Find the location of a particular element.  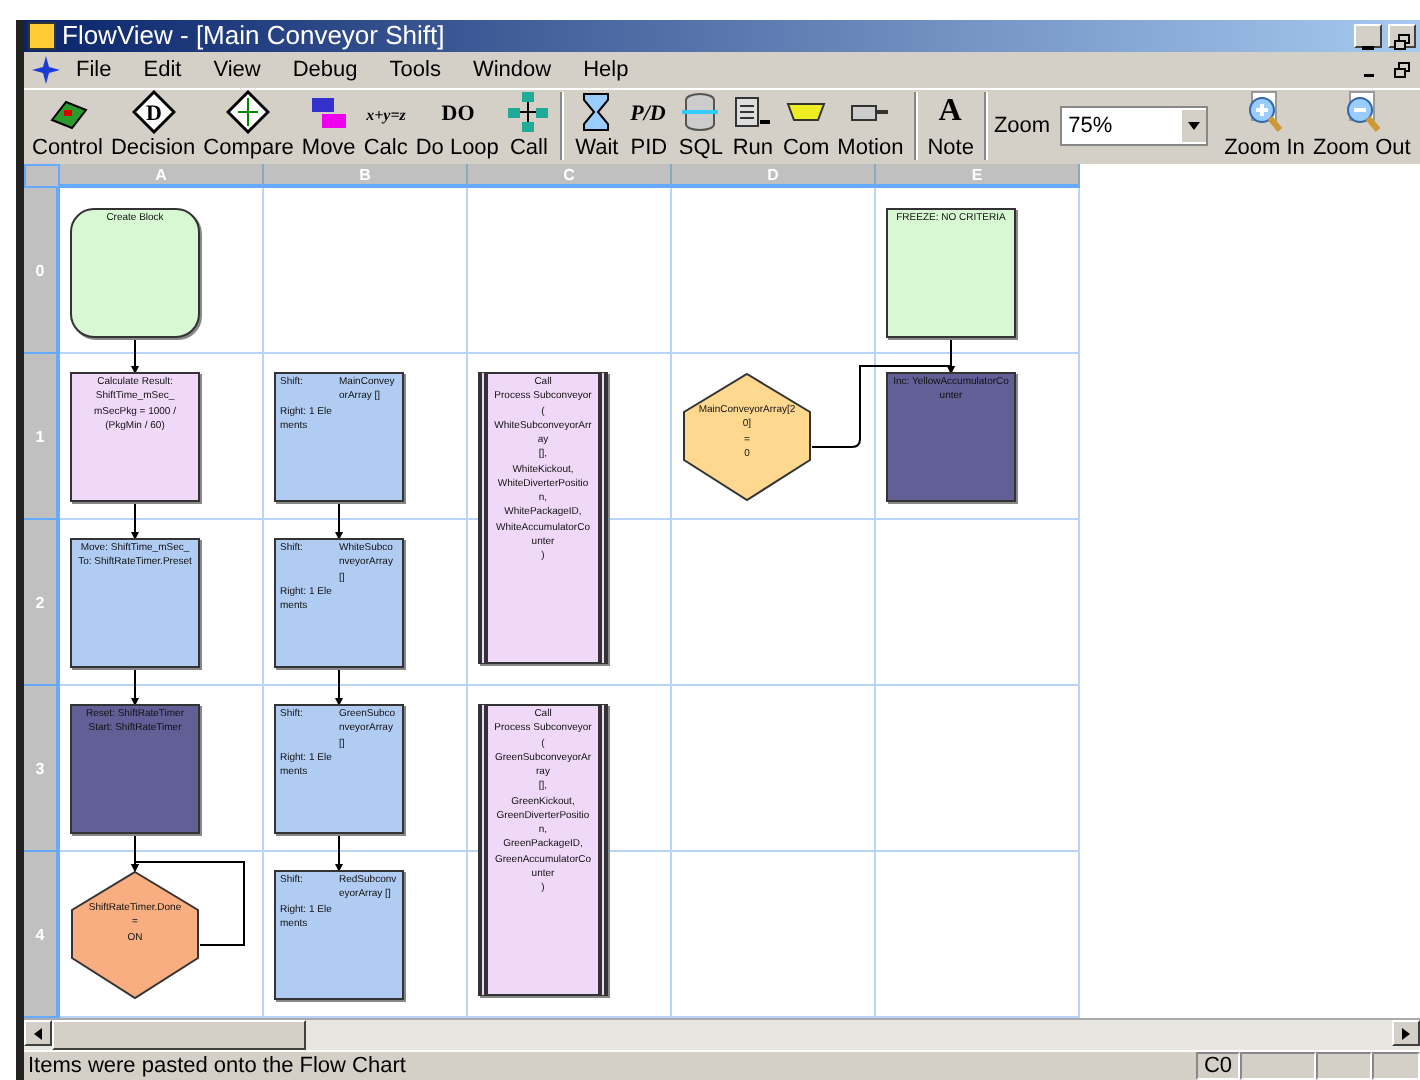

scroll-right-button is located at coordinates (1406, 1033).